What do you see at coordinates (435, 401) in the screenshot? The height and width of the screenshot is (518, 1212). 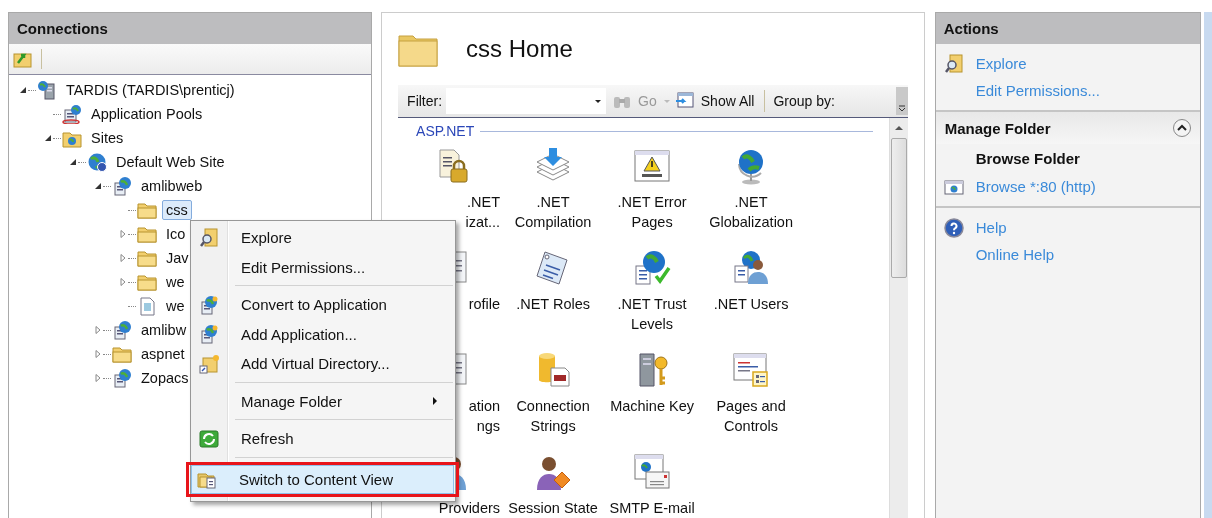 I see `submenu-arrow-icon` at bounding box center [435, 401].